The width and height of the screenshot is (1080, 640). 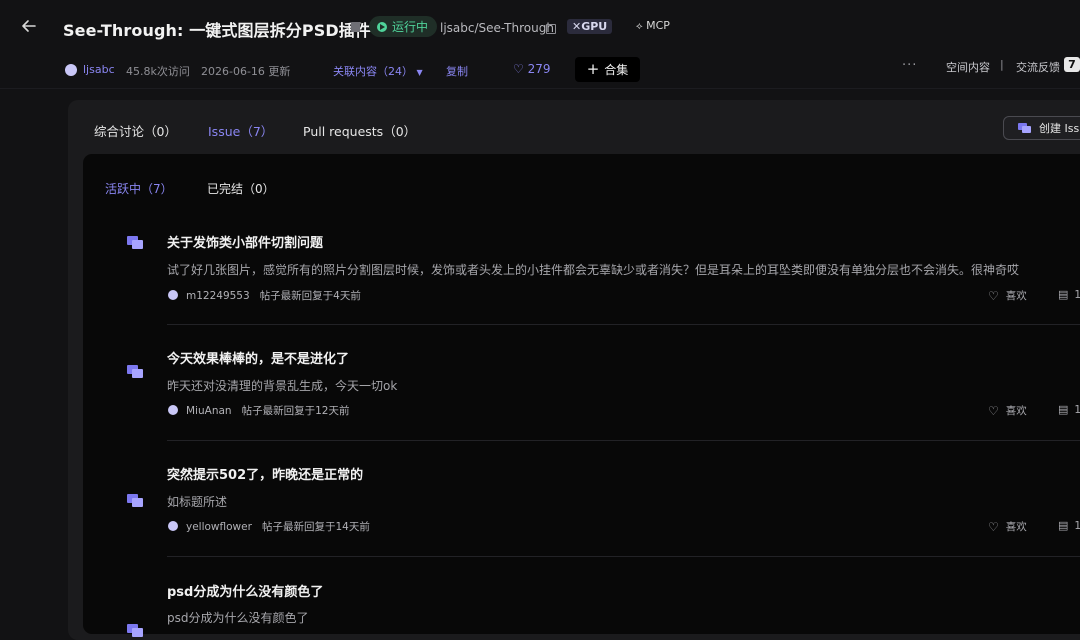 I want to click on create-issue-button: 创建 Issu, so click(x=1041, y=128).